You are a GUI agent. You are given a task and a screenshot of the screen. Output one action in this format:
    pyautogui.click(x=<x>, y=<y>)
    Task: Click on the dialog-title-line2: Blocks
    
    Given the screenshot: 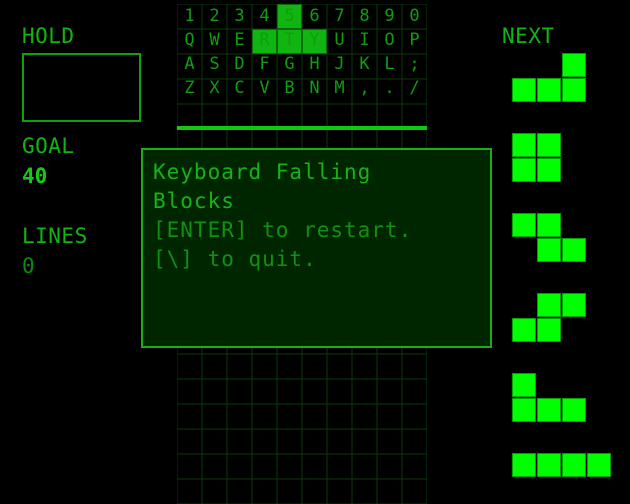 What is the action you would take?
    pyautogui.click(x=194, y=201)
    